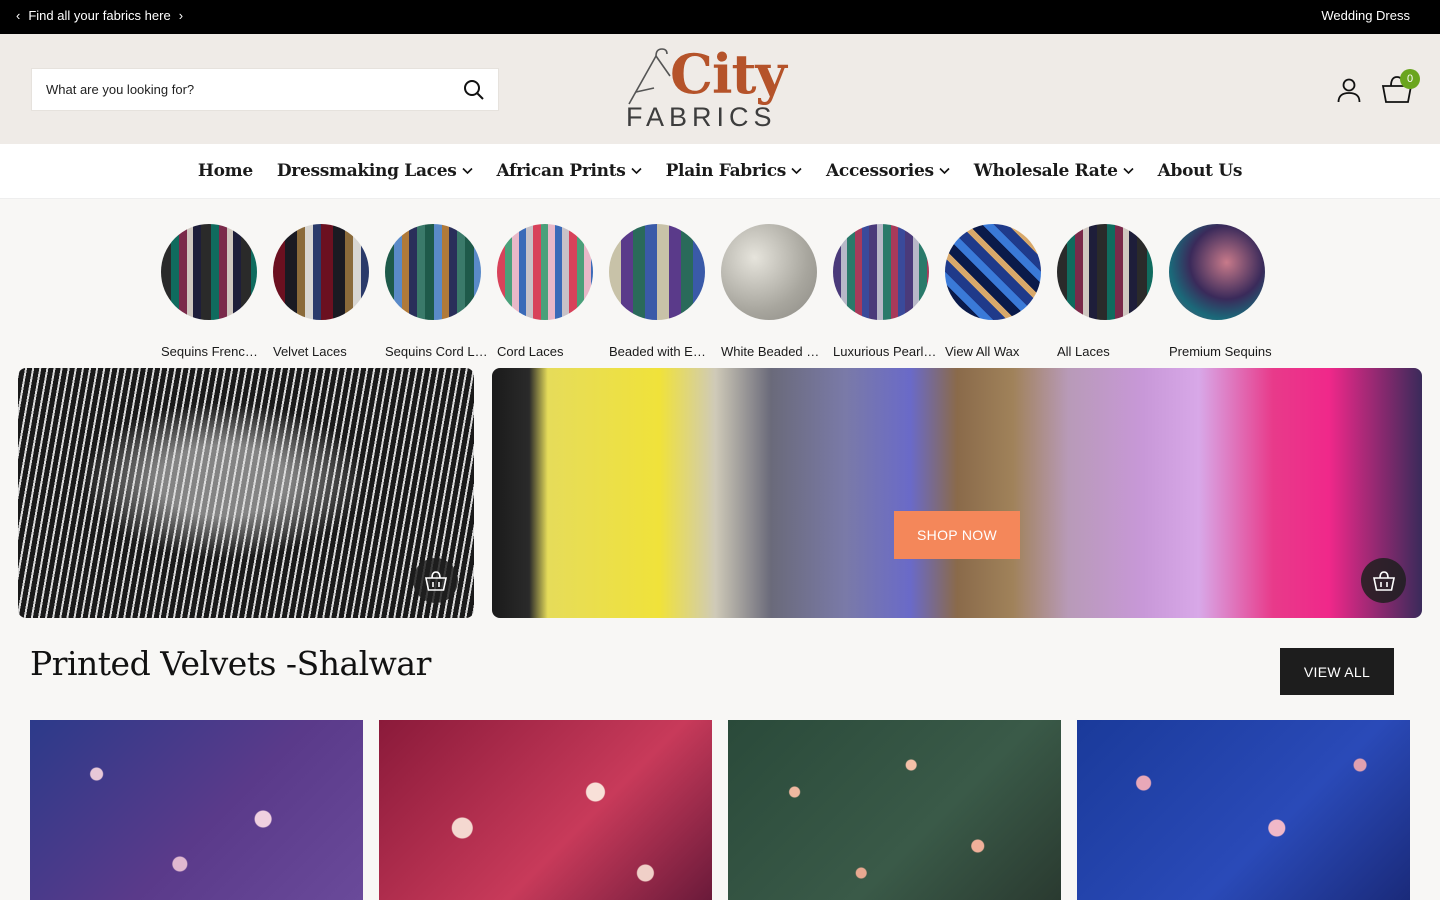 This screenshot has height=900, width=1440. I want to click on site-logo: City FABRICS, so click(720, 89).